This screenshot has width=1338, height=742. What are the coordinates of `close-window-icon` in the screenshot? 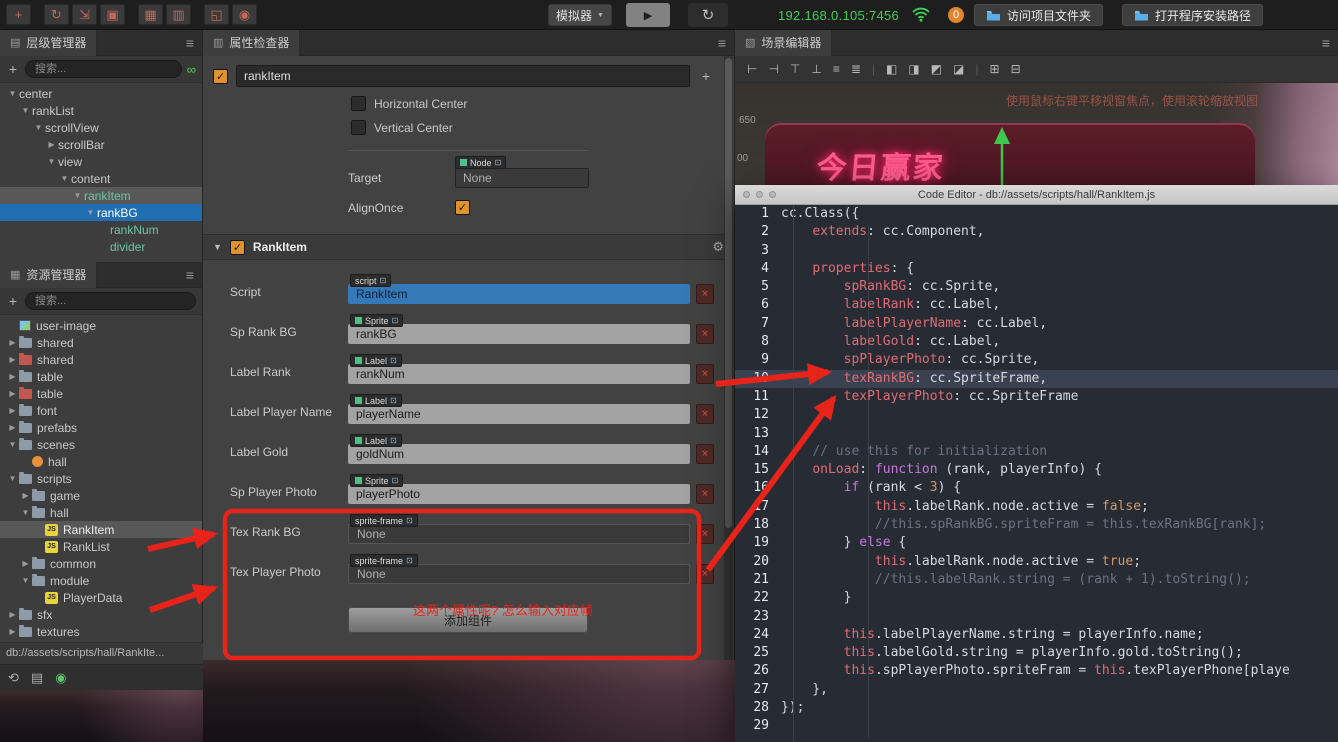 It's located at (746, 194).